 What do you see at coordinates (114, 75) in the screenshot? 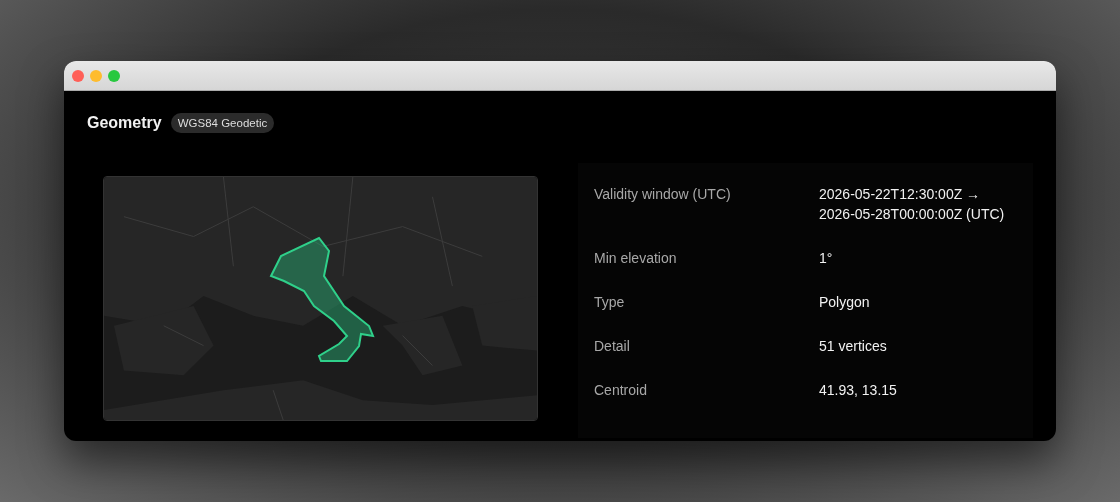
I see `window-zoom-button` at bounding box center [114, 75].